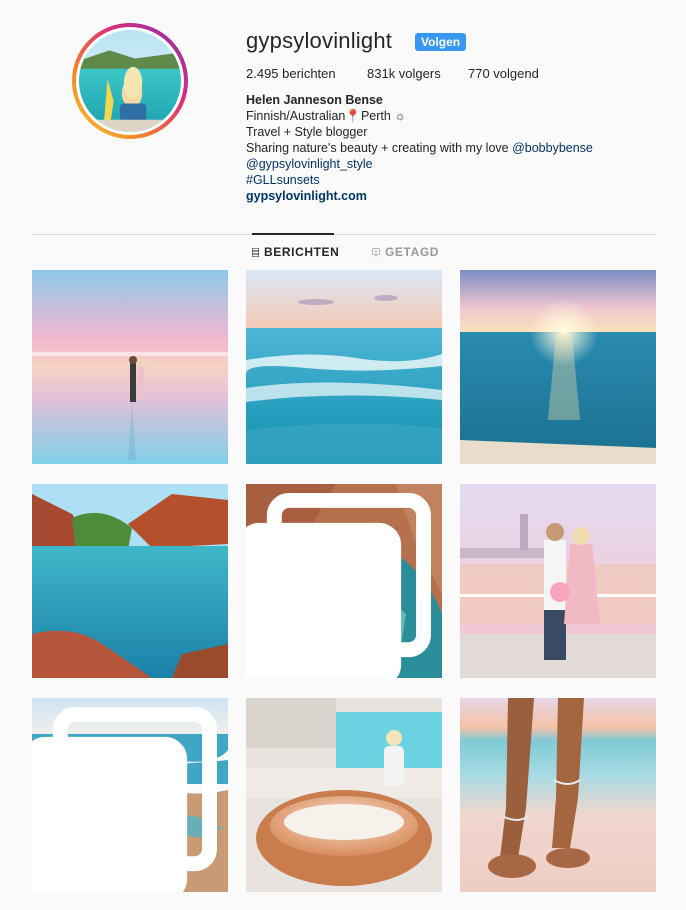  Describe the element at coordinates (344, 234) in the screenshot. I see `tabs-divider` at that location.